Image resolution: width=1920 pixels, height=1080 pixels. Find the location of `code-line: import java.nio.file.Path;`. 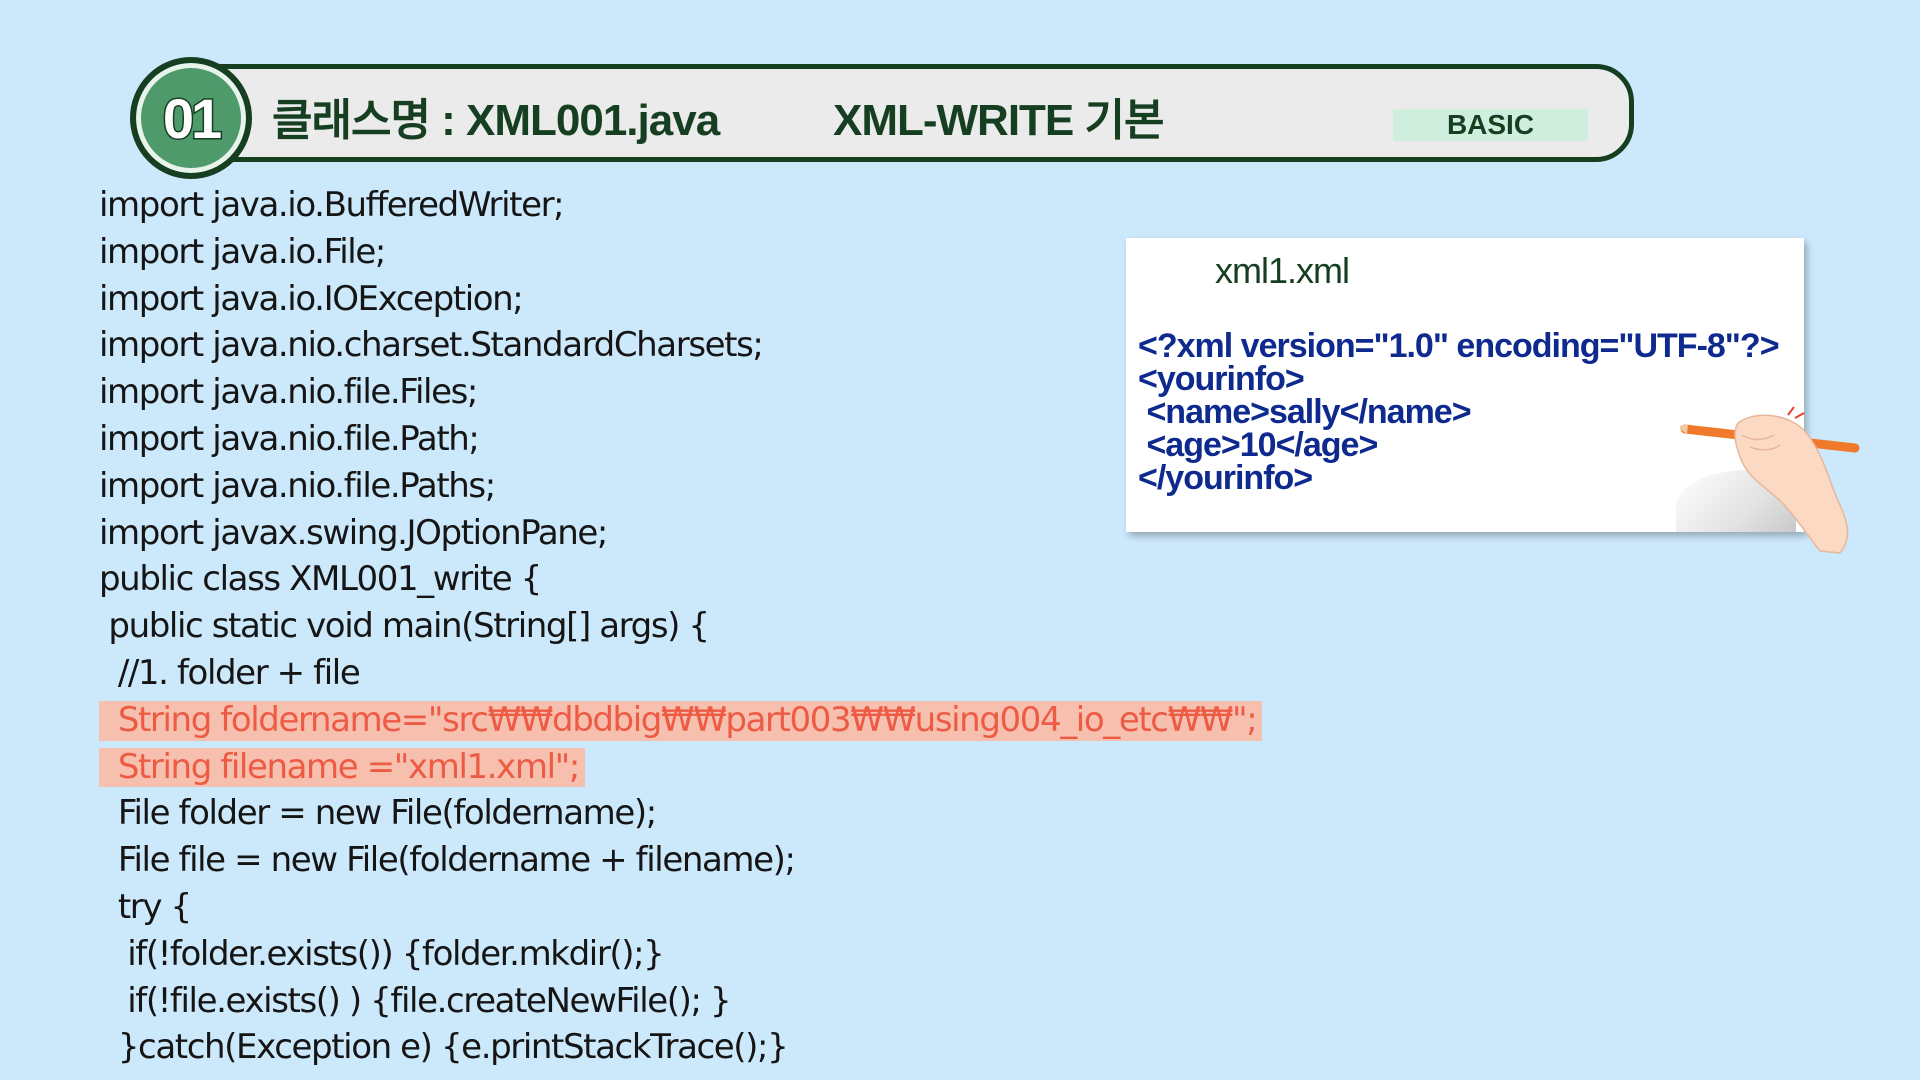

code-line: import java.nio.file.Path; is located at coordinates (664, 439).